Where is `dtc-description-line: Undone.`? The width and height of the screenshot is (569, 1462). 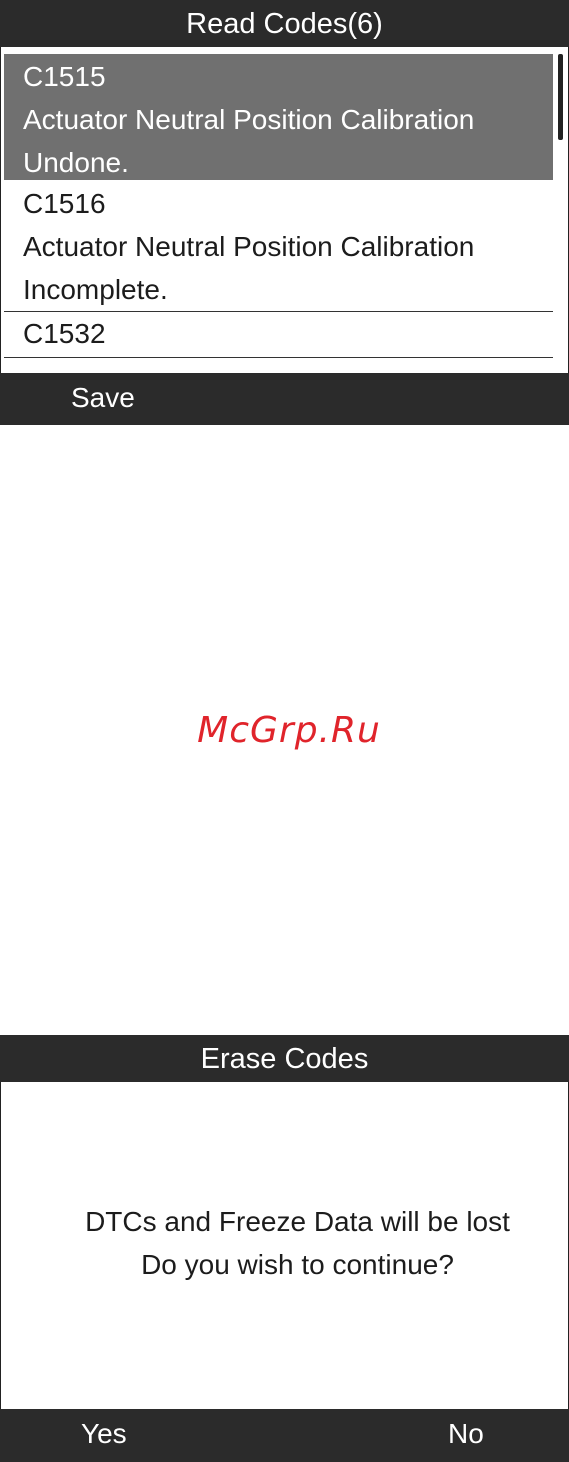
dtc-description-line: Undone. is located at coordinates (76, 162).